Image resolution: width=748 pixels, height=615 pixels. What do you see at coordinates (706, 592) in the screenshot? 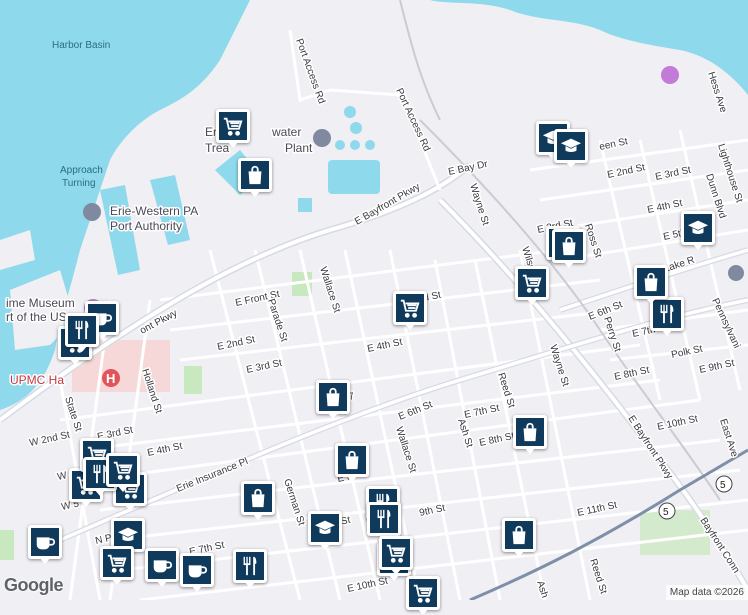
I see `map-attribution: Map data ©2026` at bounding box center [706, 592].